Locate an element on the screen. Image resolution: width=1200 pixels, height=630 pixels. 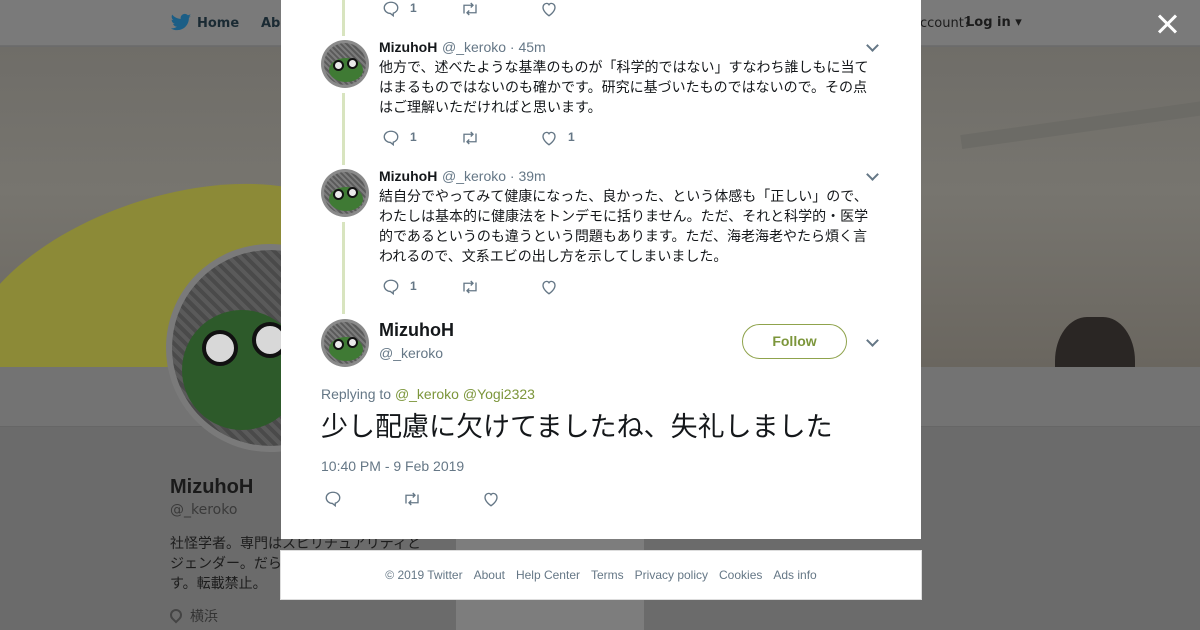
tweet-actions: 1 1 is located at coordinates (482, 139).